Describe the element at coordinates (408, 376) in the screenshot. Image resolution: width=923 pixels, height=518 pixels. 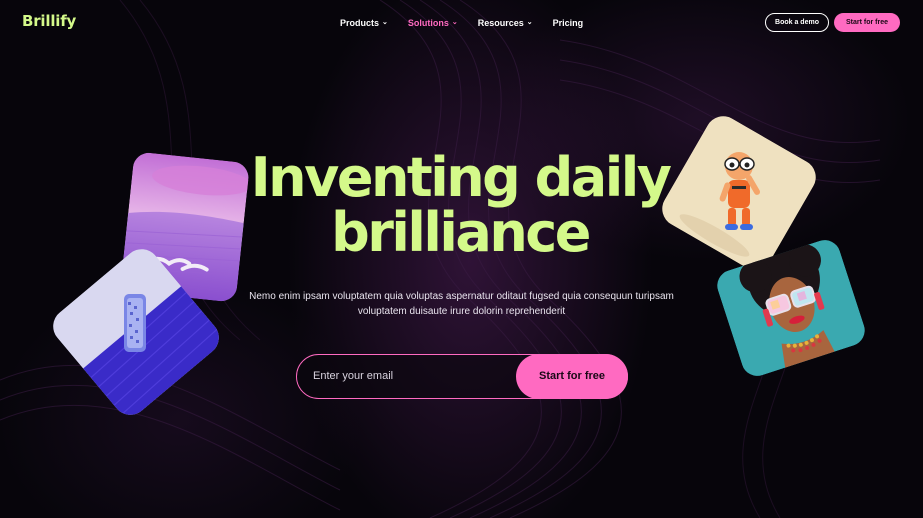
I see `email-input` at that location.